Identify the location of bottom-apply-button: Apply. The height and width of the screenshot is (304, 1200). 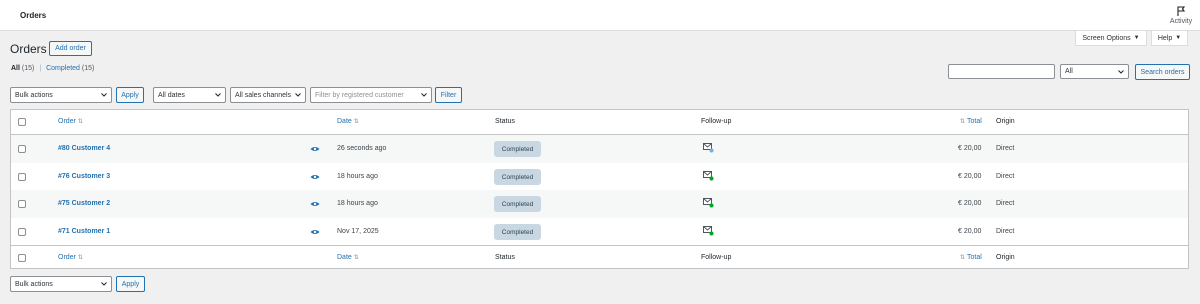
(130, 284).